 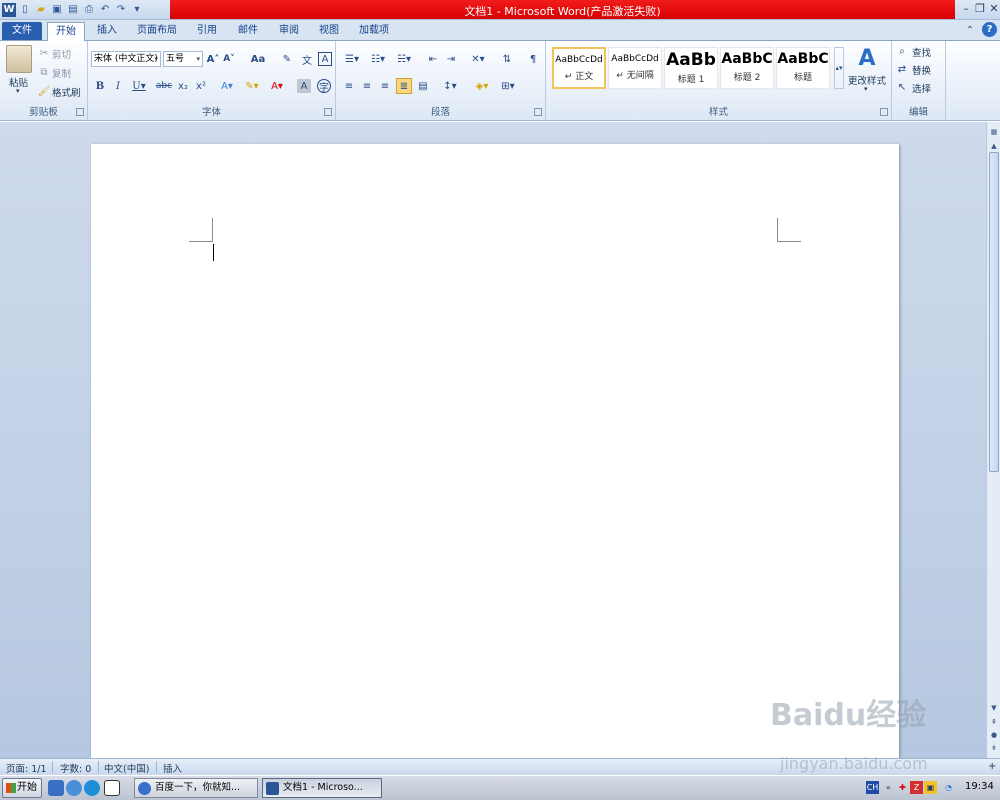 I want to click on bold-icon: B, so click(x=100, y=86).